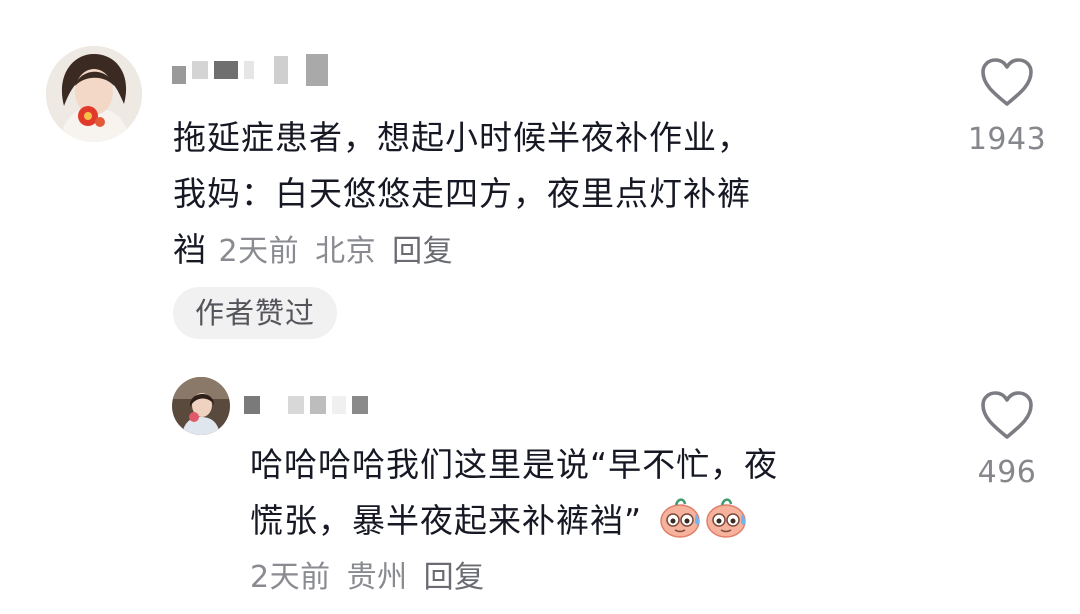 The height and width of the screenshot is (614, 1080). I want to click on reply-line: 慌张，暴半夜起来补裤裆”, so click(595, 521).